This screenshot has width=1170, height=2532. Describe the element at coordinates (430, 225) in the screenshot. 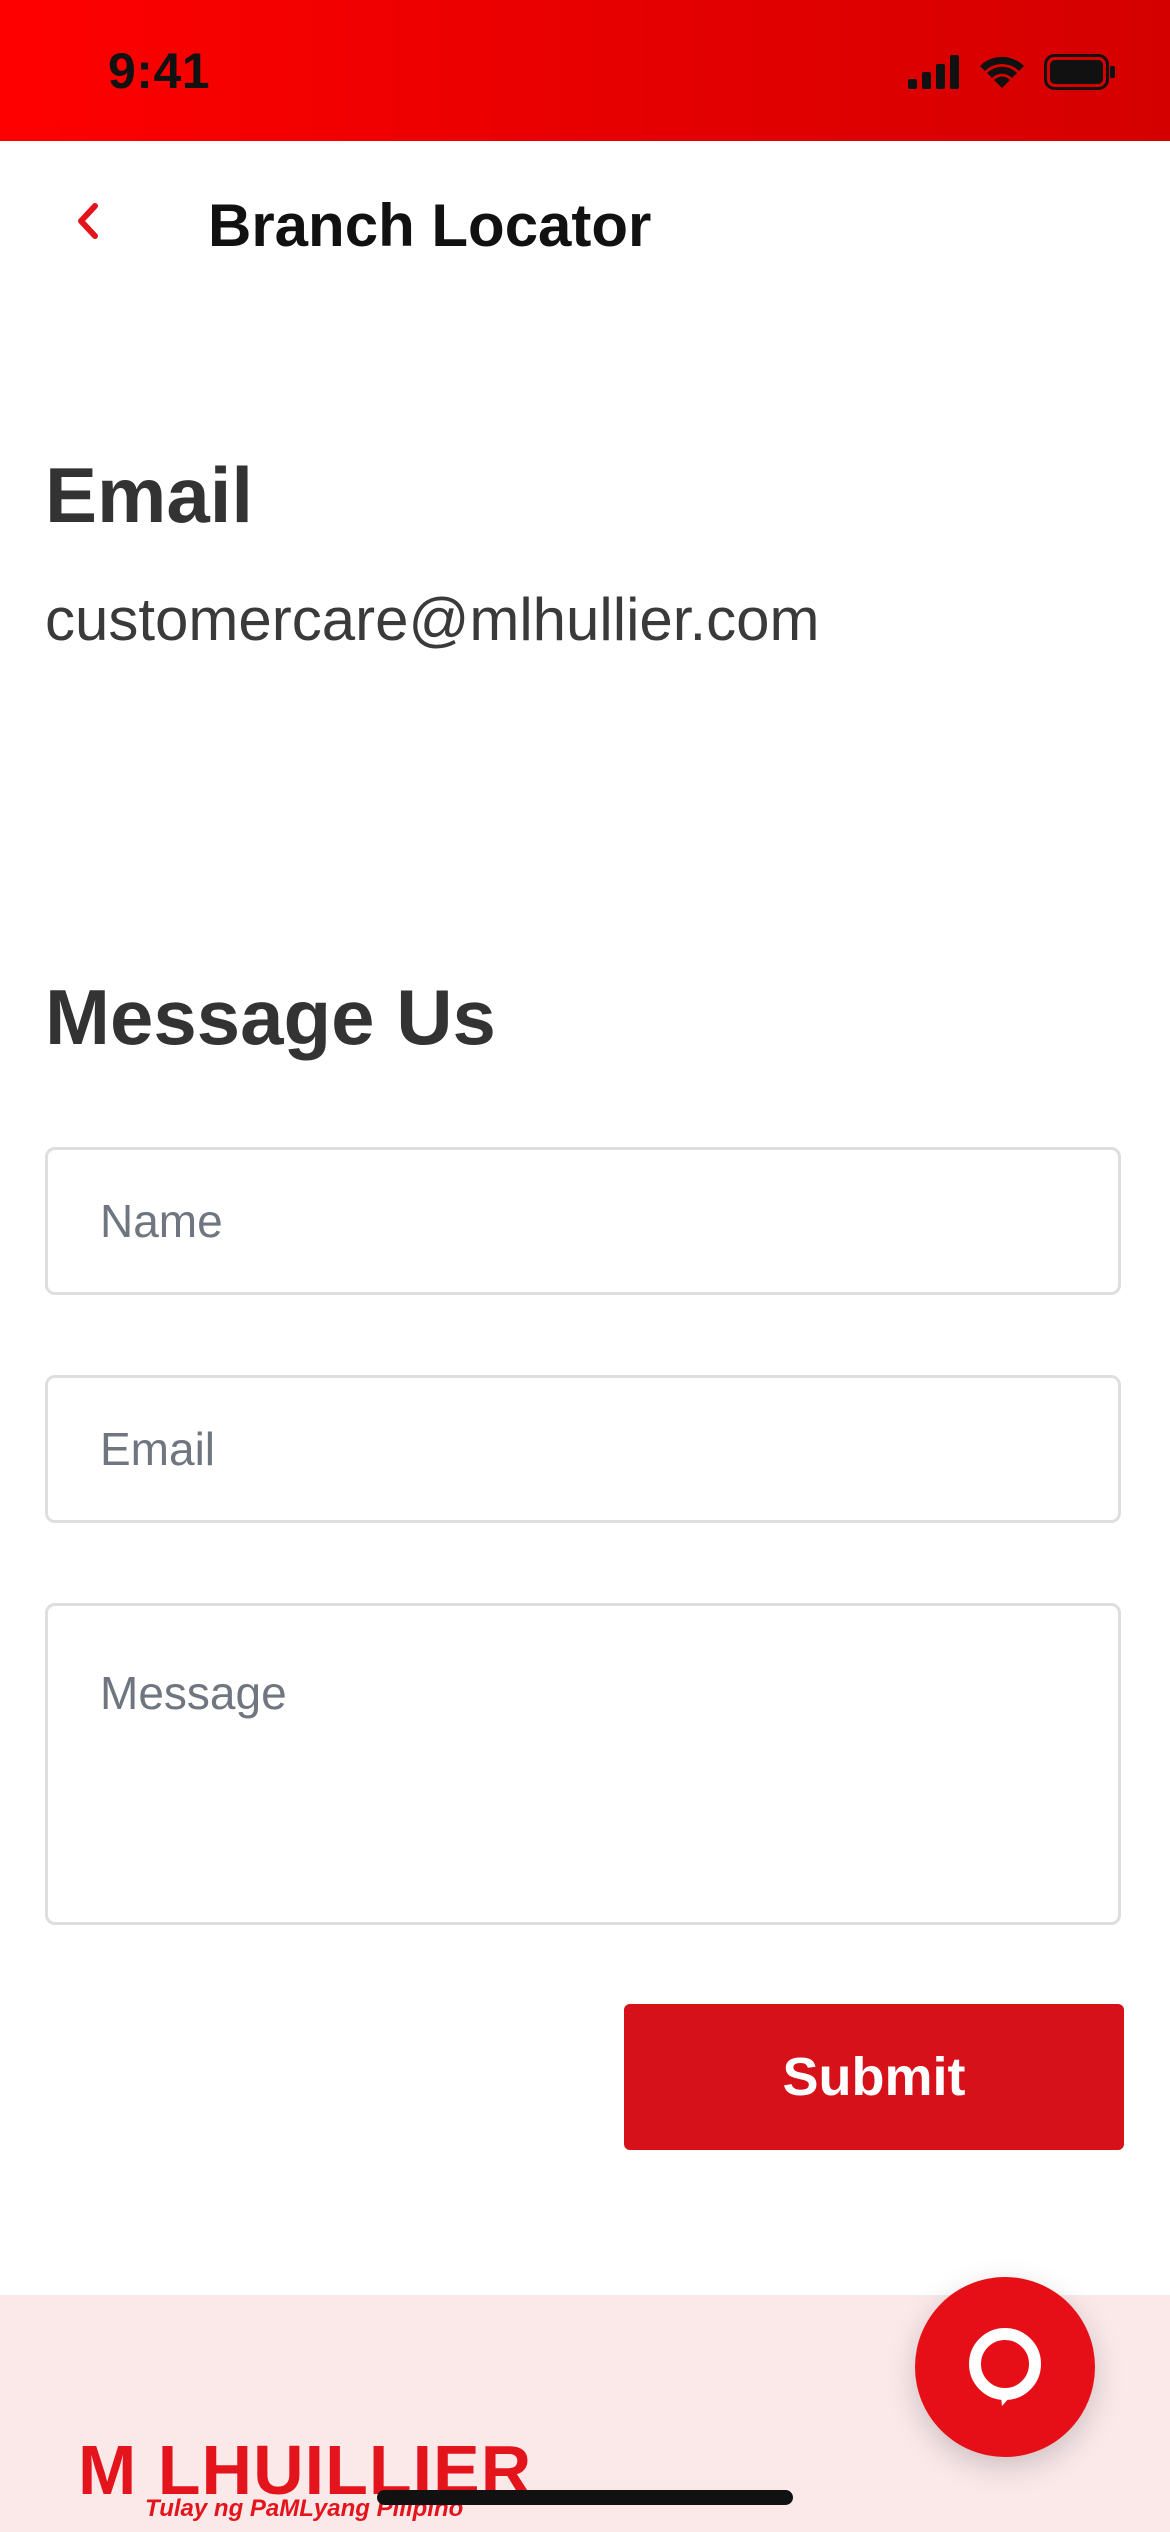

I see `page-title: Branch Locator` at that location.